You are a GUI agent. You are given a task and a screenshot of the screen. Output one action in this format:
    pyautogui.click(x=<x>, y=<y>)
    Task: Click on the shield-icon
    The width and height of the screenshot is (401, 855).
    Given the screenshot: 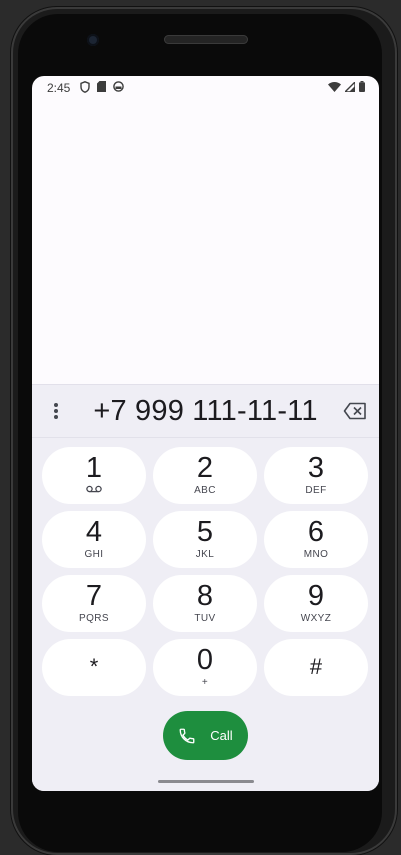 What is the action you would take?
    pyautogui.click(x=85, y=87)
    